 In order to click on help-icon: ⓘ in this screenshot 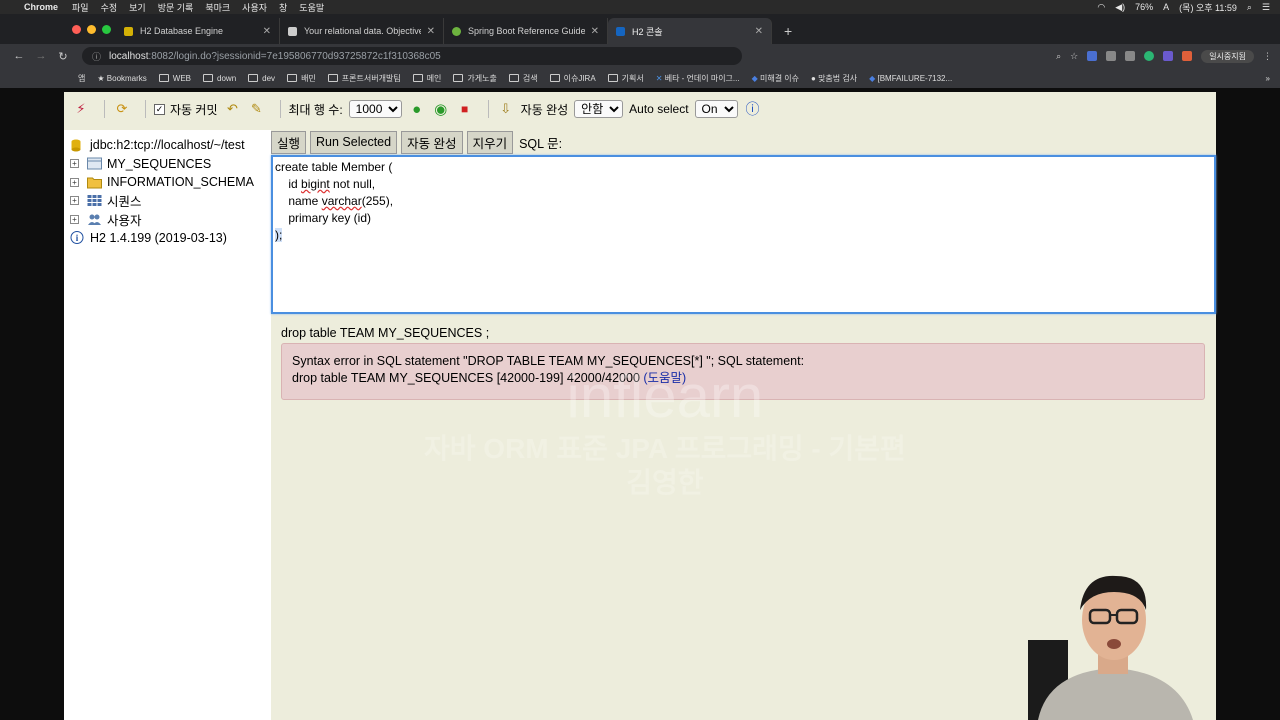, I will do `click(753, 109)`.